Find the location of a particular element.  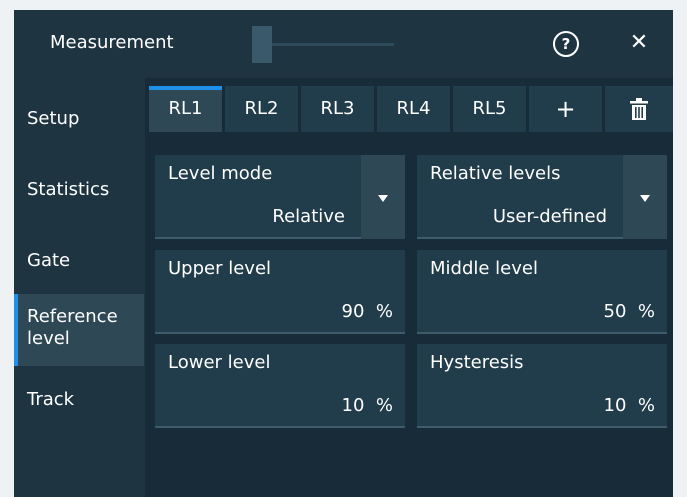

relative-levels-value: User-defined is located at coordinates (549, 216).